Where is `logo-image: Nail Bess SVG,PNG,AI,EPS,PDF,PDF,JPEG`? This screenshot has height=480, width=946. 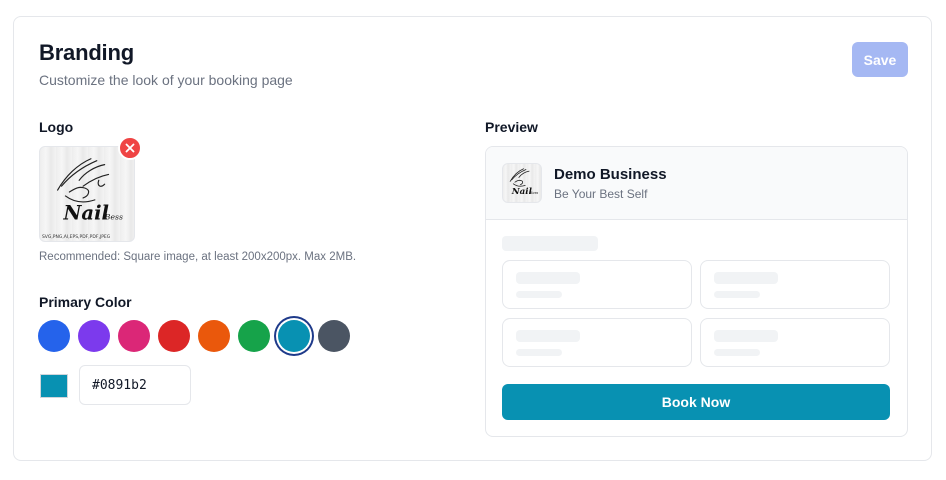 logo-image: Nail Bess SVG,PNG,AI,EPS,PDF,PDF,JPEG is located at coordinates (87, 194).